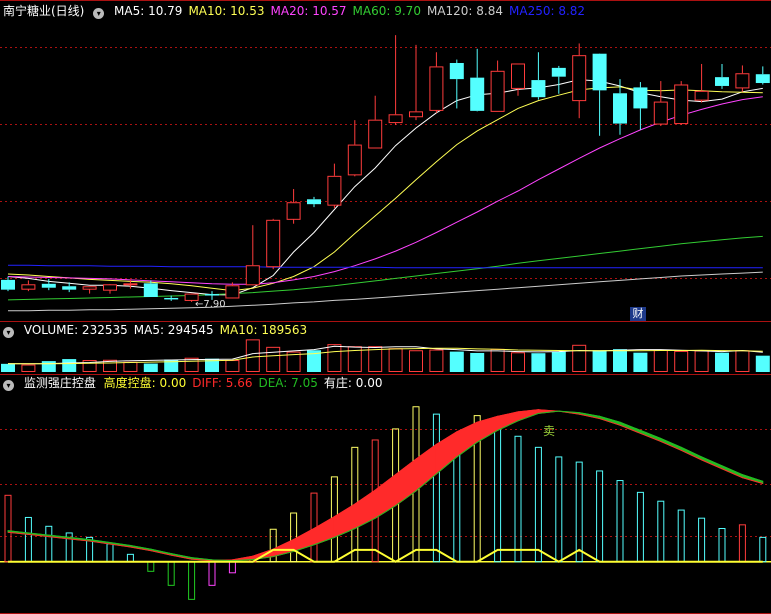 The height and width of the screenshot is (614, 771). I want to click on indicator-values: 高度控盘: 0.00 DIFF: 5.66 DEA: 7.05 有庄: 0.00, so click(246, 383).